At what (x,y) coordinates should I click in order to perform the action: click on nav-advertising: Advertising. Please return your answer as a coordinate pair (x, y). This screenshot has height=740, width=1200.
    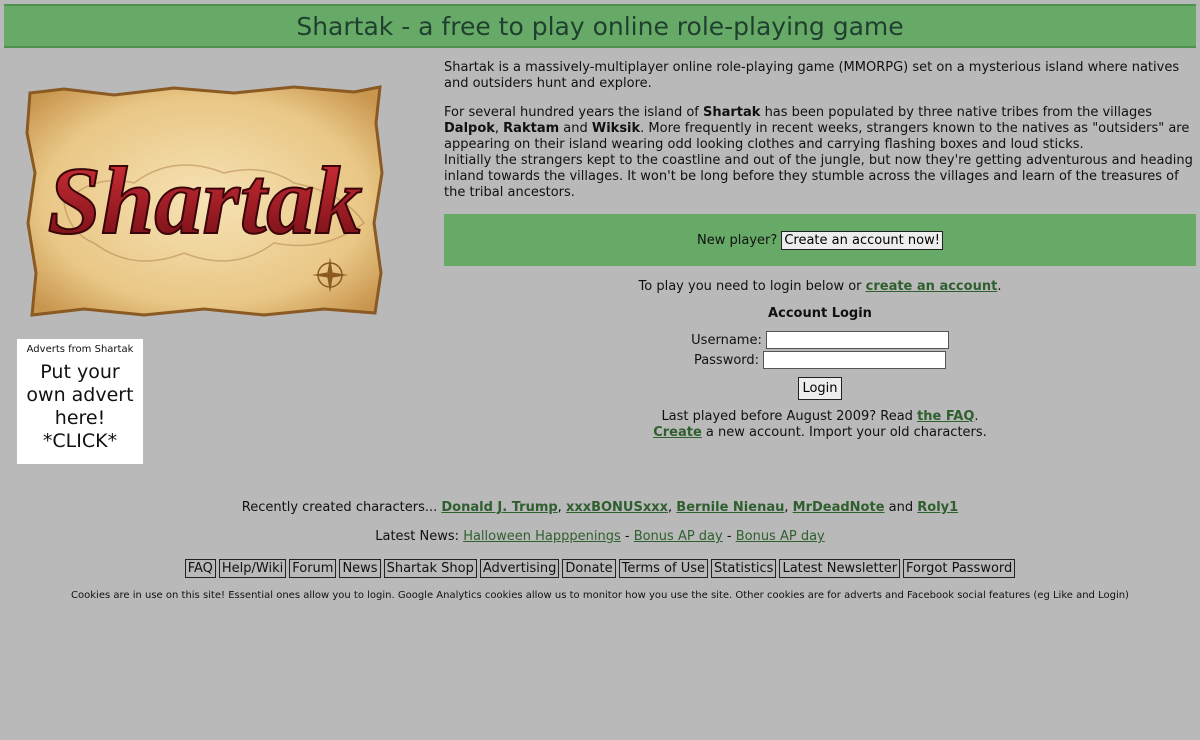
    Looking at the image, I should click on (519, 568).